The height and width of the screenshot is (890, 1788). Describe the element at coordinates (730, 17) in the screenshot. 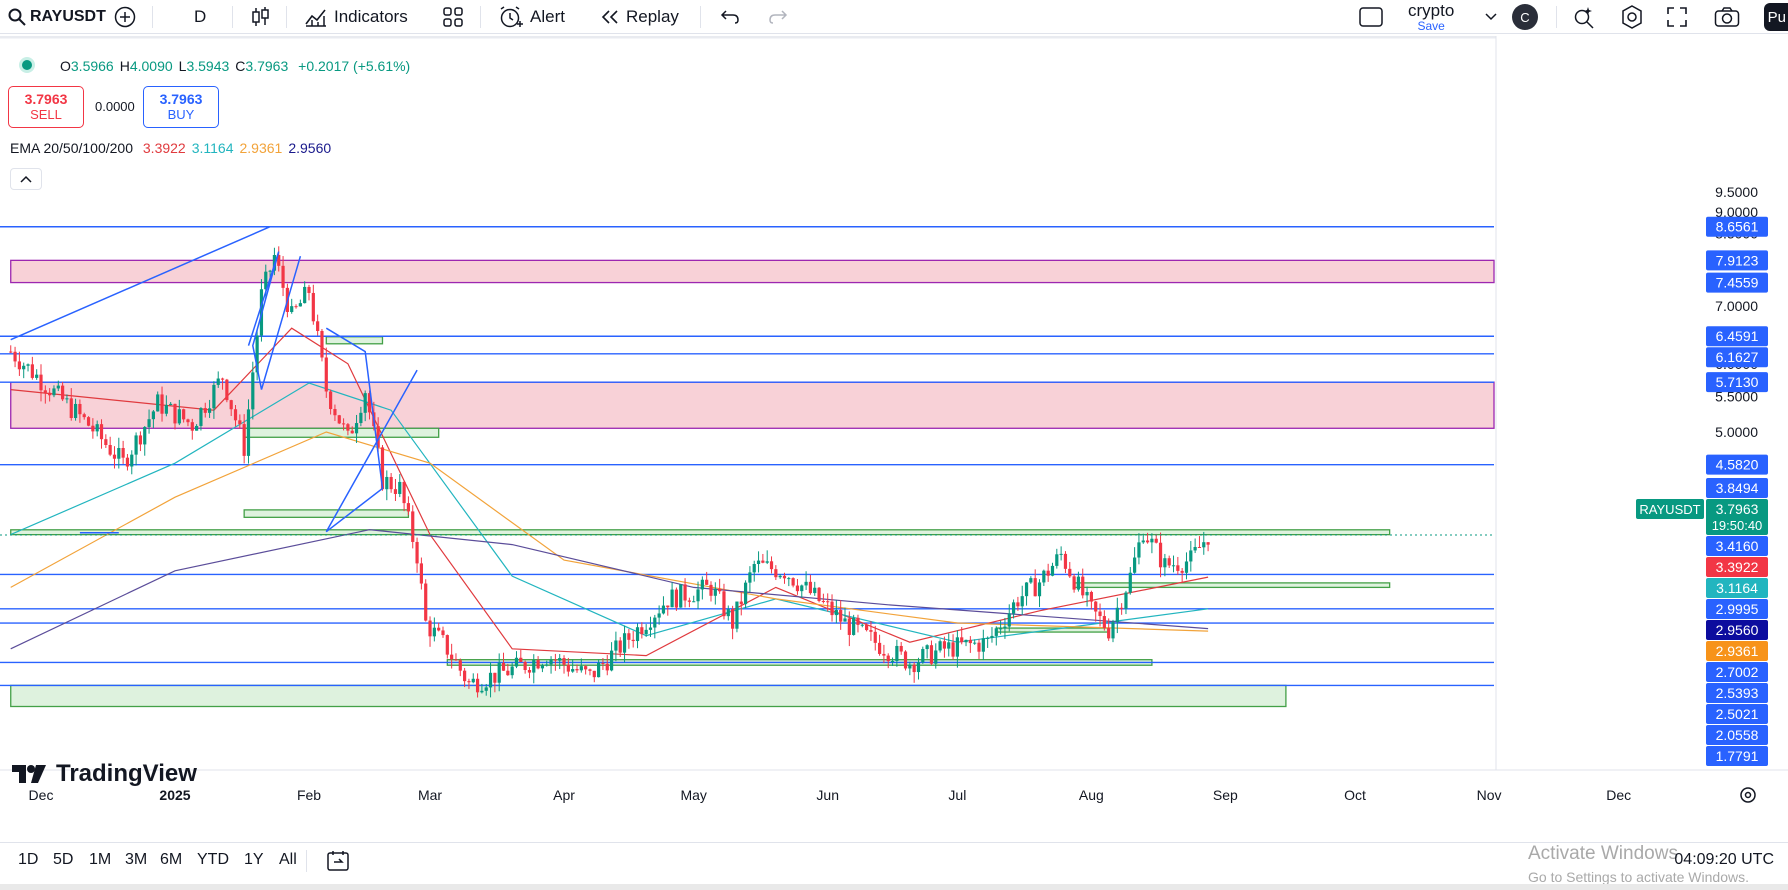

I see `undo-button` at that location.